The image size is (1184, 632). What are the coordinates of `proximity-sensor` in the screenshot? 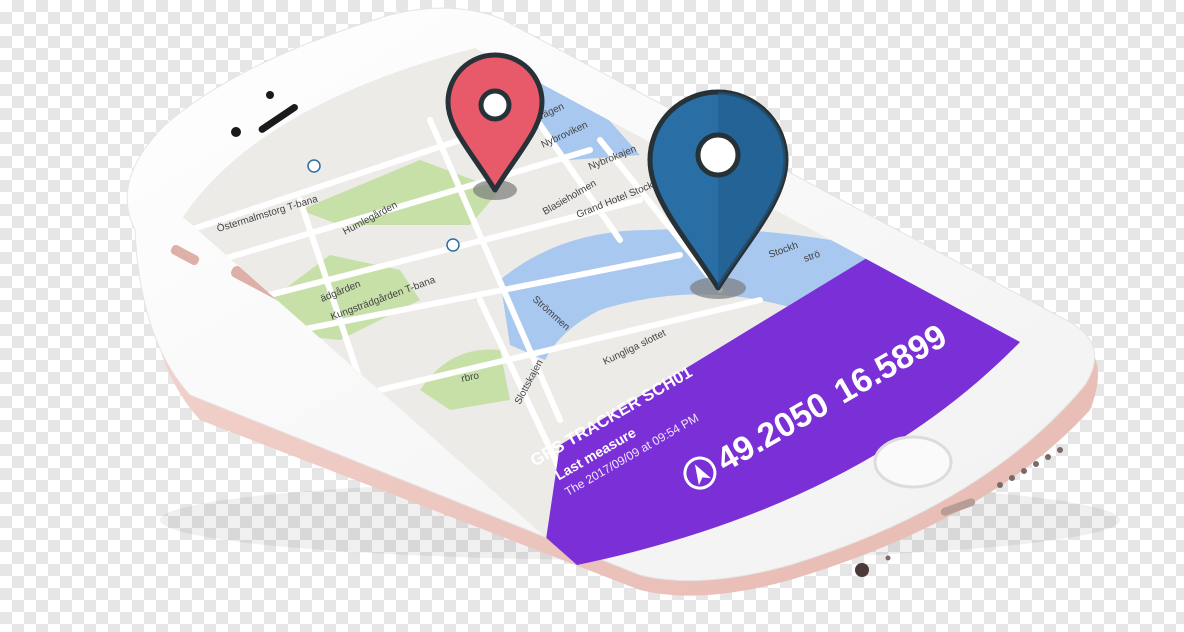 It's located at (270, 95).